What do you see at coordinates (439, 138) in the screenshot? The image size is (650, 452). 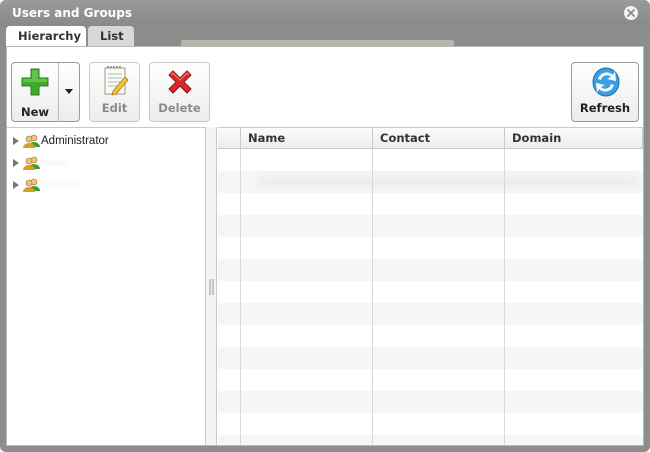 I see `column-header-contact: Contact` at bounding box center [439, 138].